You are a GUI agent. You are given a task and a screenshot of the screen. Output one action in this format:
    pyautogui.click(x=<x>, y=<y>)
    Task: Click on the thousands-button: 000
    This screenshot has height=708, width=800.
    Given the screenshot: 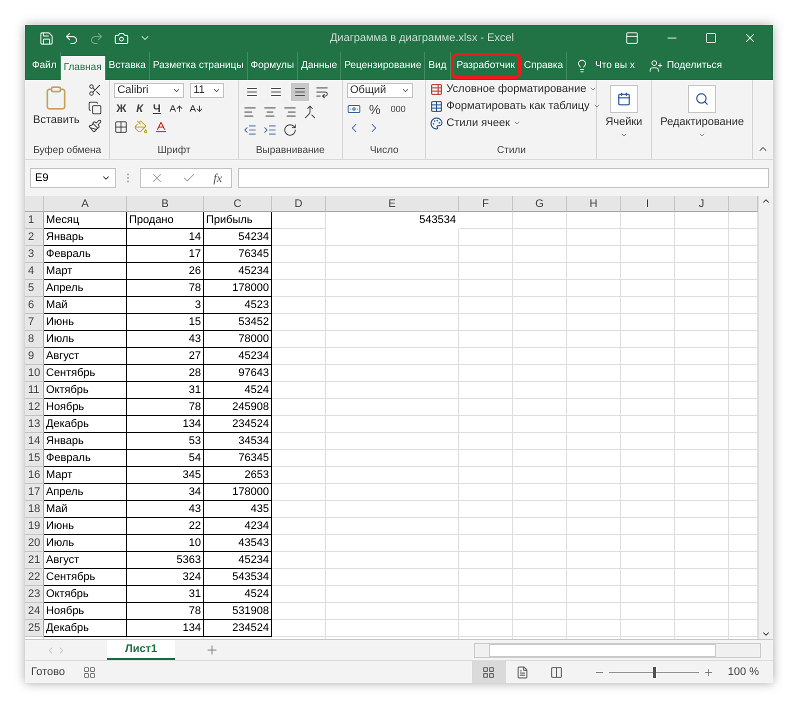 What is the action you would take?
    pyautogui.click(x=398, y=109)
    